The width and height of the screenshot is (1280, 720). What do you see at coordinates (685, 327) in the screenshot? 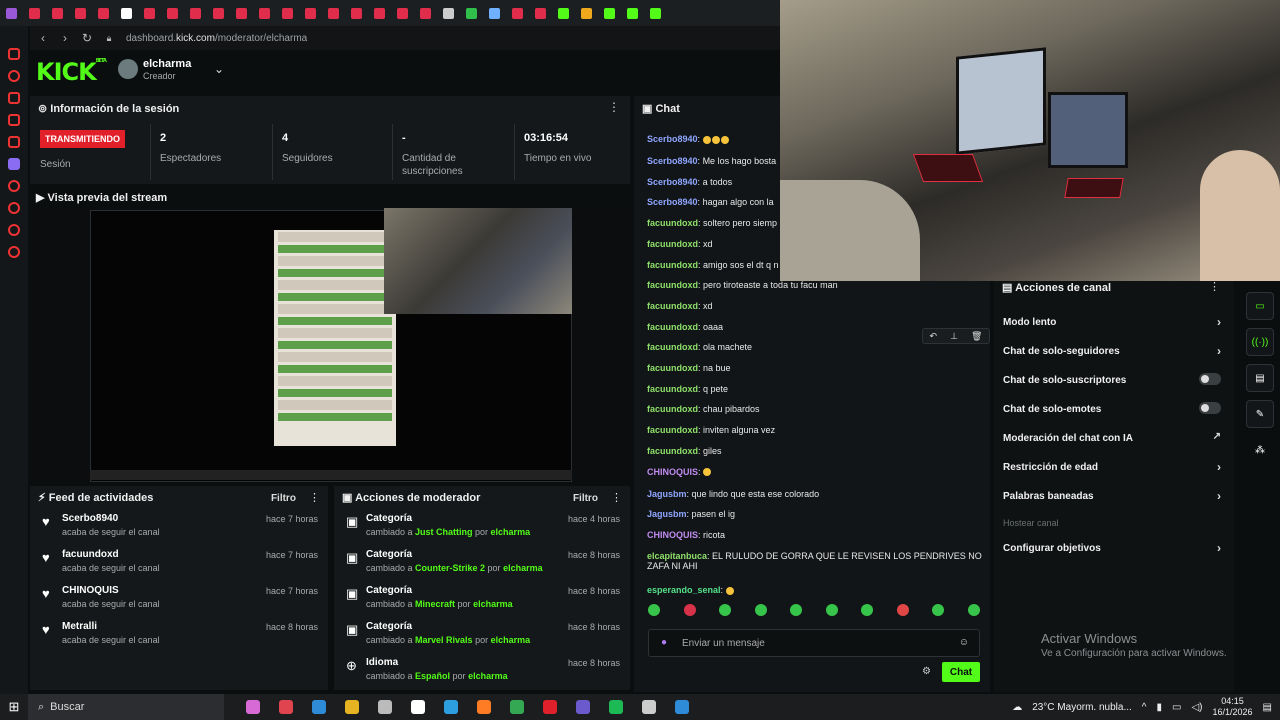
I see `chat-message: facuundoxd: oaaa` at bounding box center [685, 327].